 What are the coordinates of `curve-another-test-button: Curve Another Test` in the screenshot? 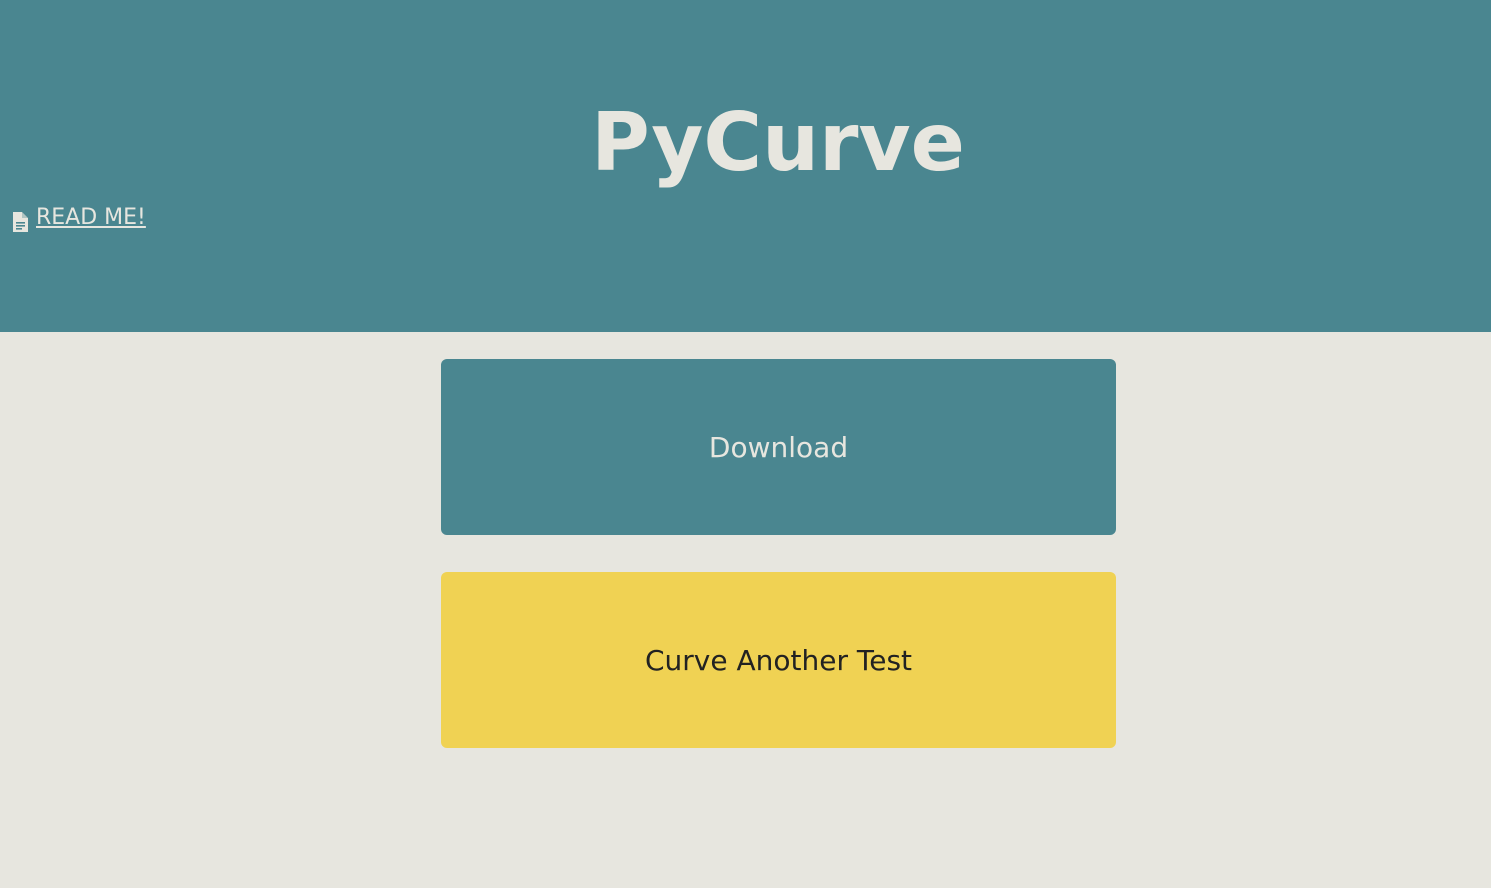 It's located at (778, 660).